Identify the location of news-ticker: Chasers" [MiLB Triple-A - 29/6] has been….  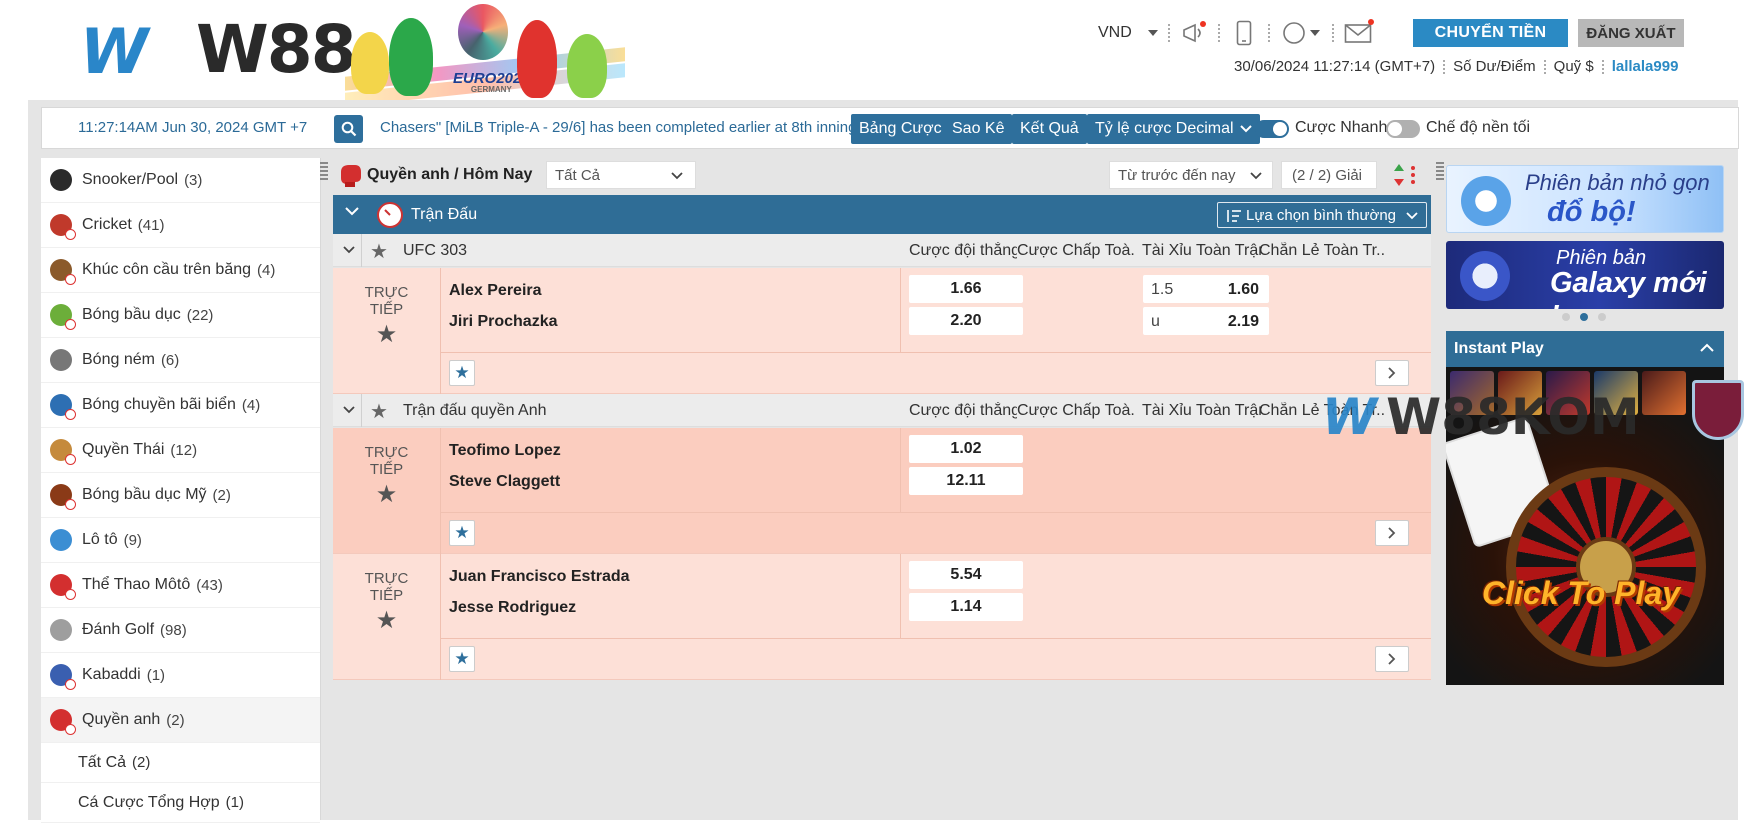
(630, 127).